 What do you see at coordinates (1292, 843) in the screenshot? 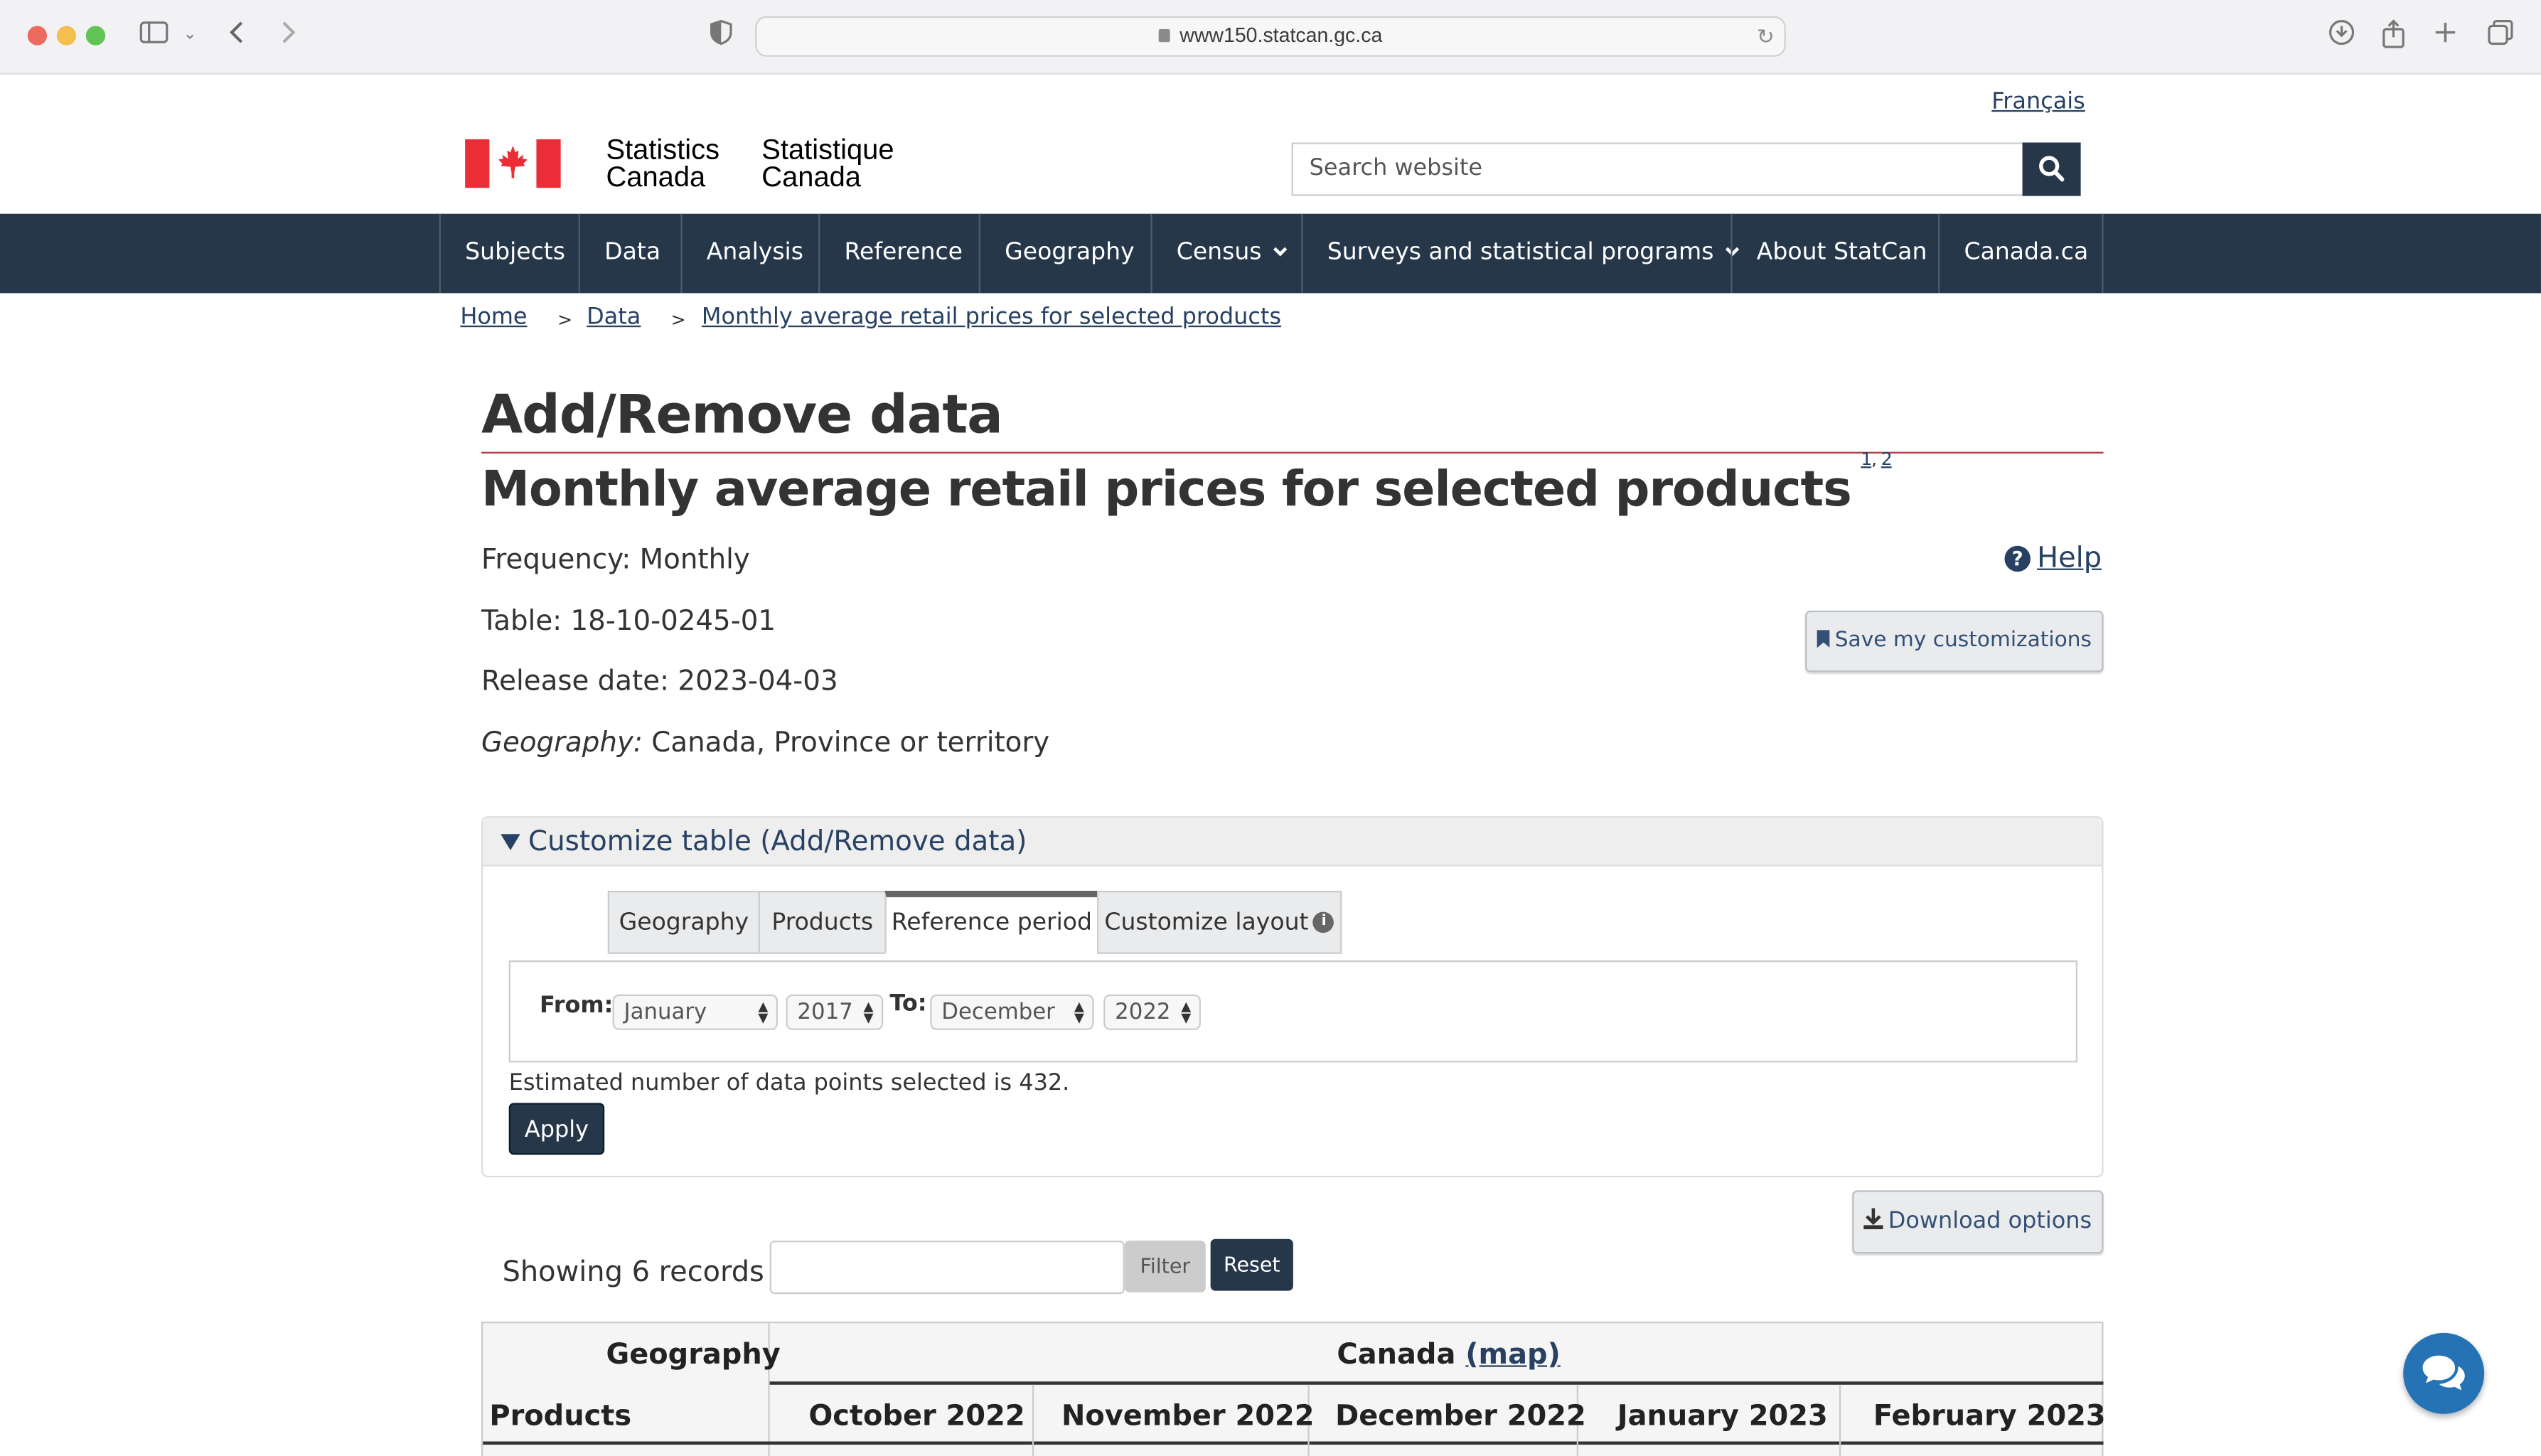
I see `customize-table-toggle: Customize table (Add/Remove data)` at bounding box center [1292, 843].